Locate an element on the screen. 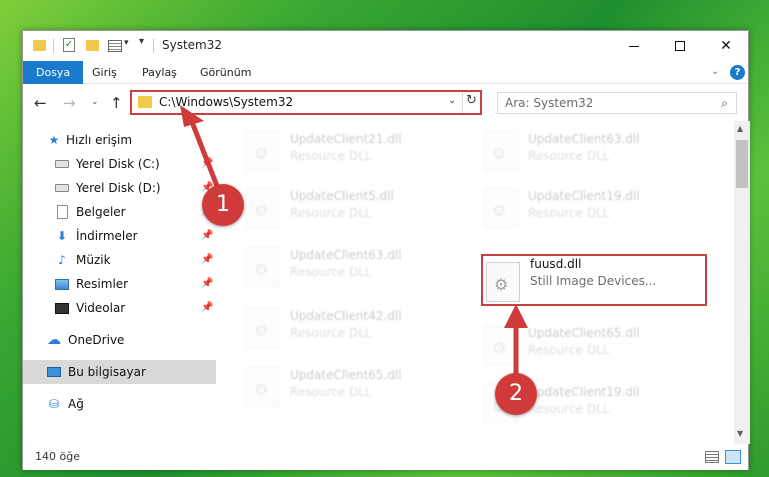 This screenshot has height=477, width=769. back-arrow-icon: ← is located at coordinates (40, 103).